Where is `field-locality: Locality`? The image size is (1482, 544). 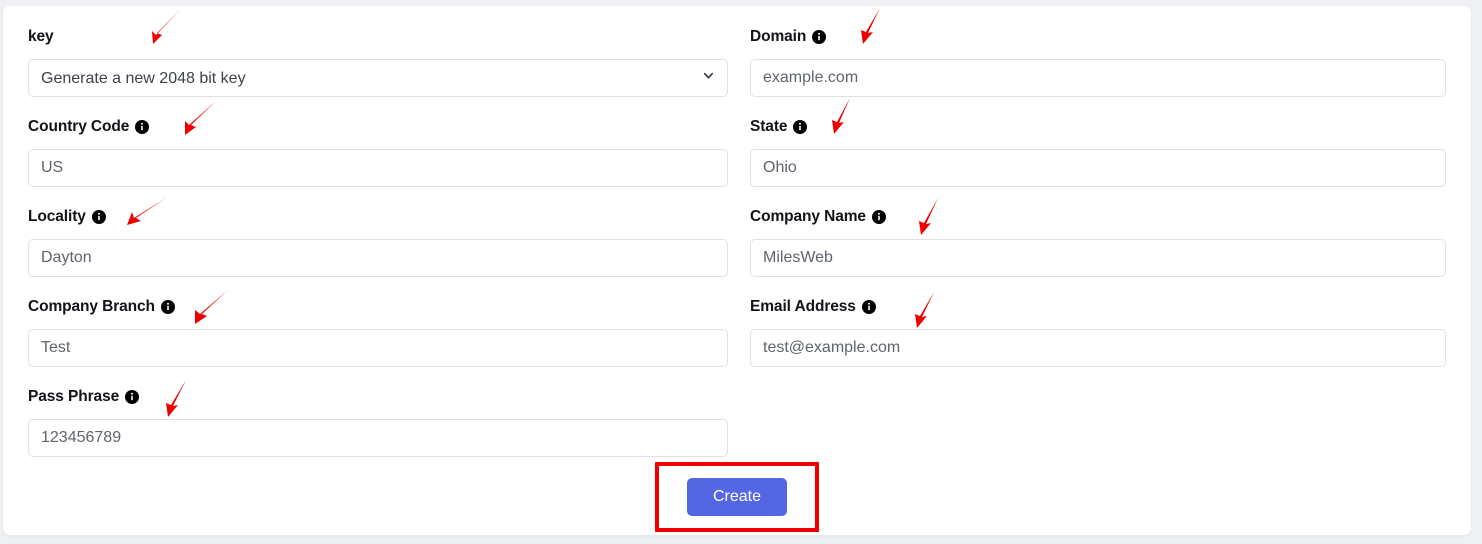
field-locality: Locality is located at coordinates (378, 251).